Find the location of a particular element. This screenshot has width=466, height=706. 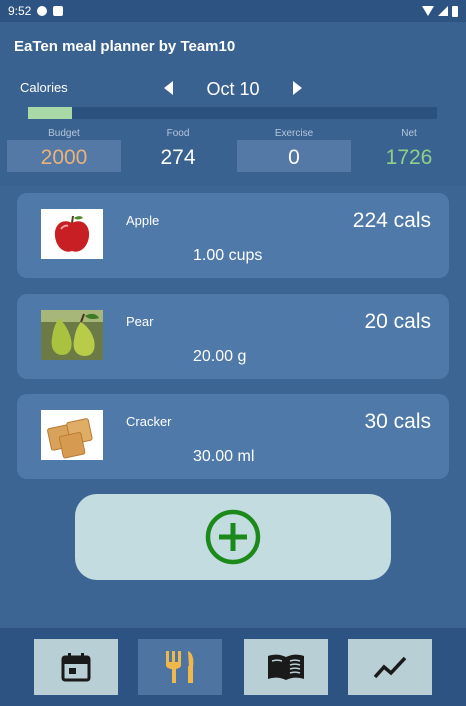

food-quantity: 30.00 ml is located at coordinates (224, 456).